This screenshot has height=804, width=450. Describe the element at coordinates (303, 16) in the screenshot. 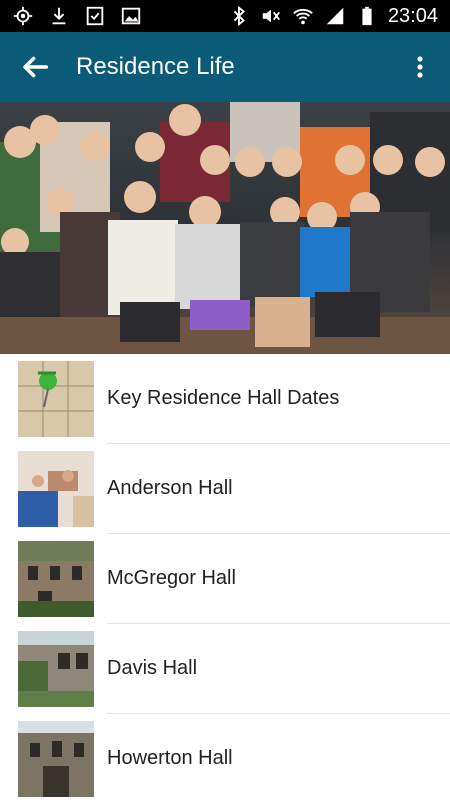

I see `wifi-icon` at that location.